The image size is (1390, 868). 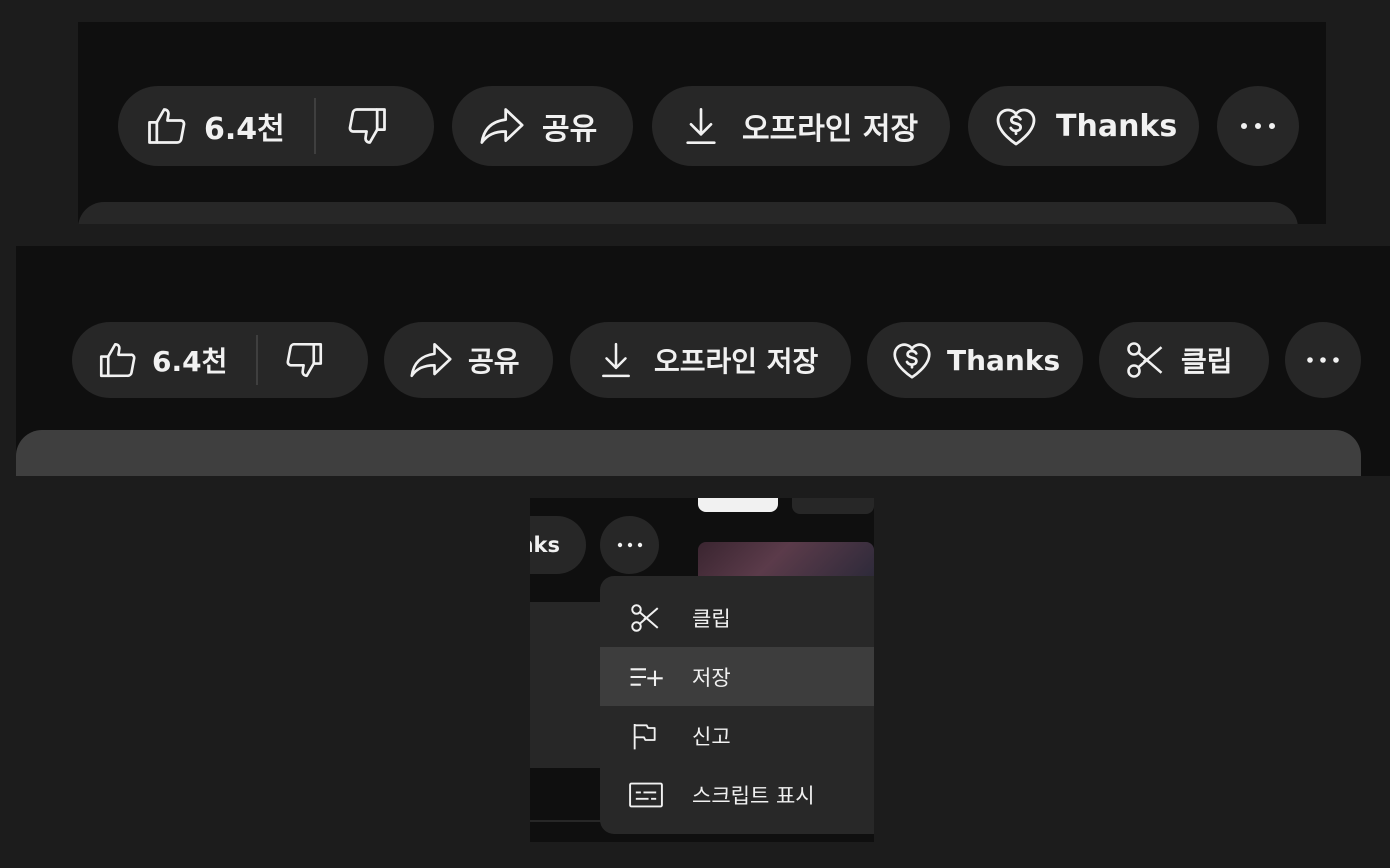 I want to click on playlist-add-icon, so click(x=646, y=677).